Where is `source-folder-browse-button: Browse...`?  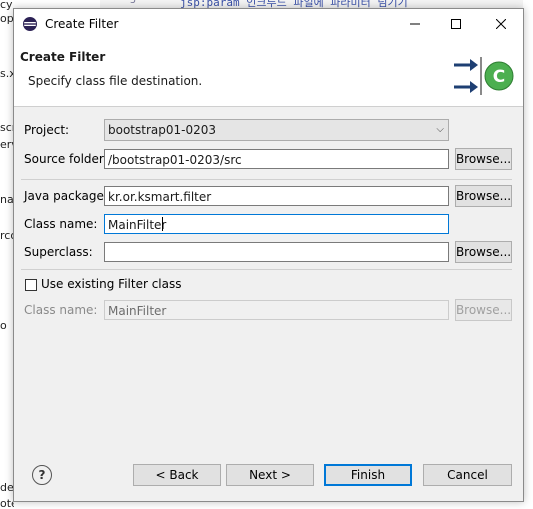
source-folder-browse-button: Browse... is located at coordinates (483, 159).